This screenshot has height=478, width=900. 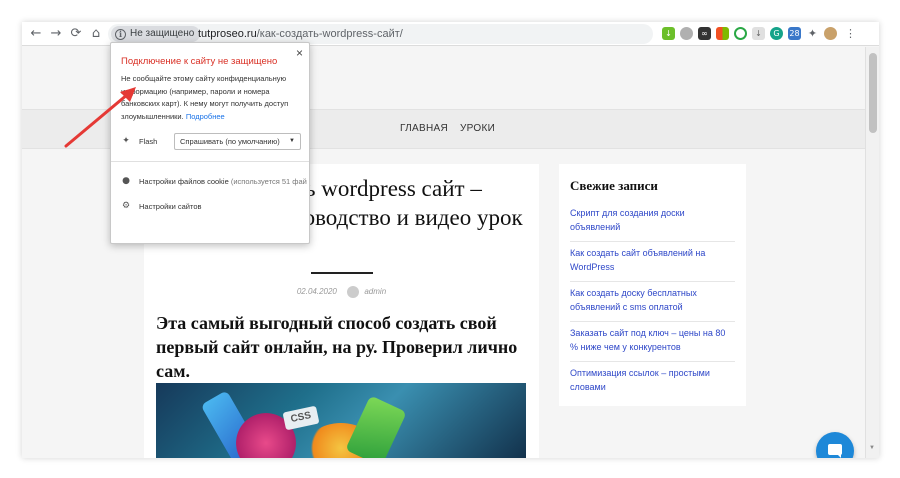 What do you see at coordinates (477, 128) in the screenshot?
I see `nav-item-lessons: УРОКИ` at bounding box center [477, 128].